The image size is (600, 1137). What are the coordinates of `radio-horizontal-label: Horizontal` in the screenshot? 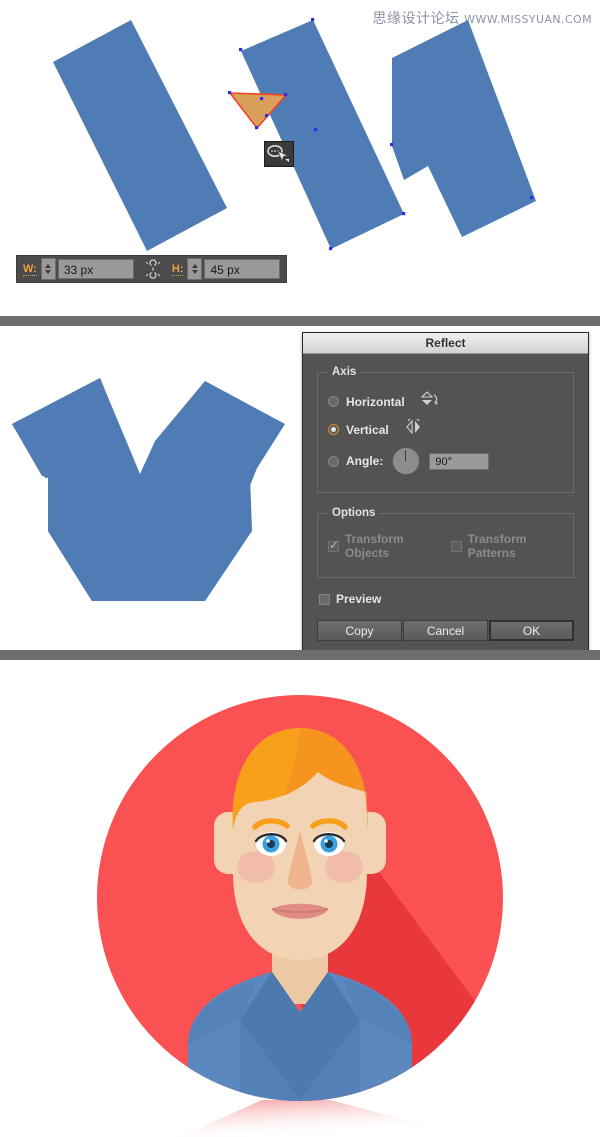 It's located at (375, 401).